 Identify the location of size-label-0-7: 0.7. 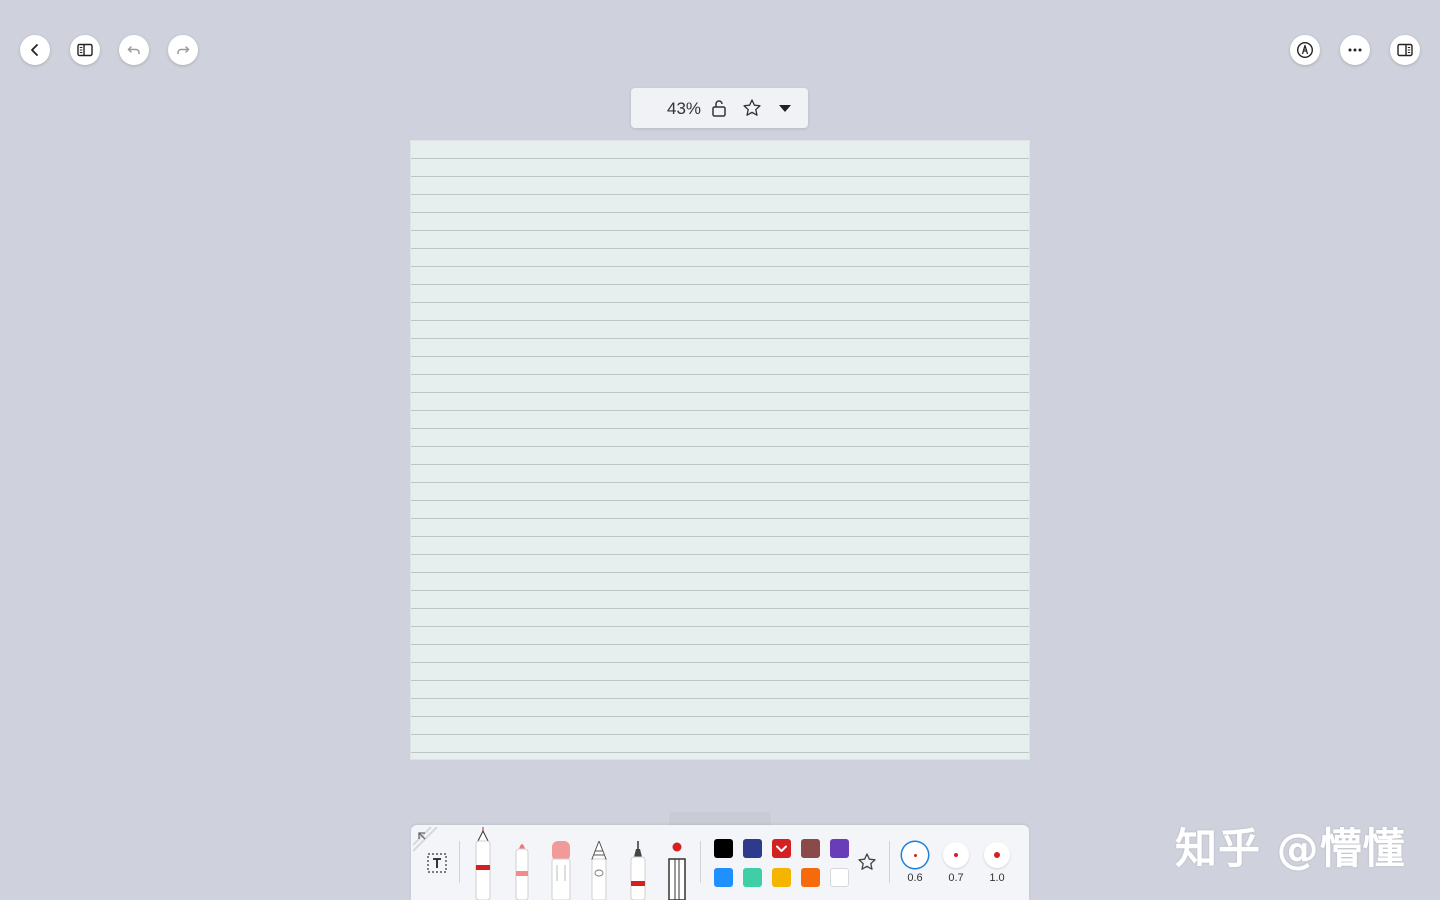
(956, 878).